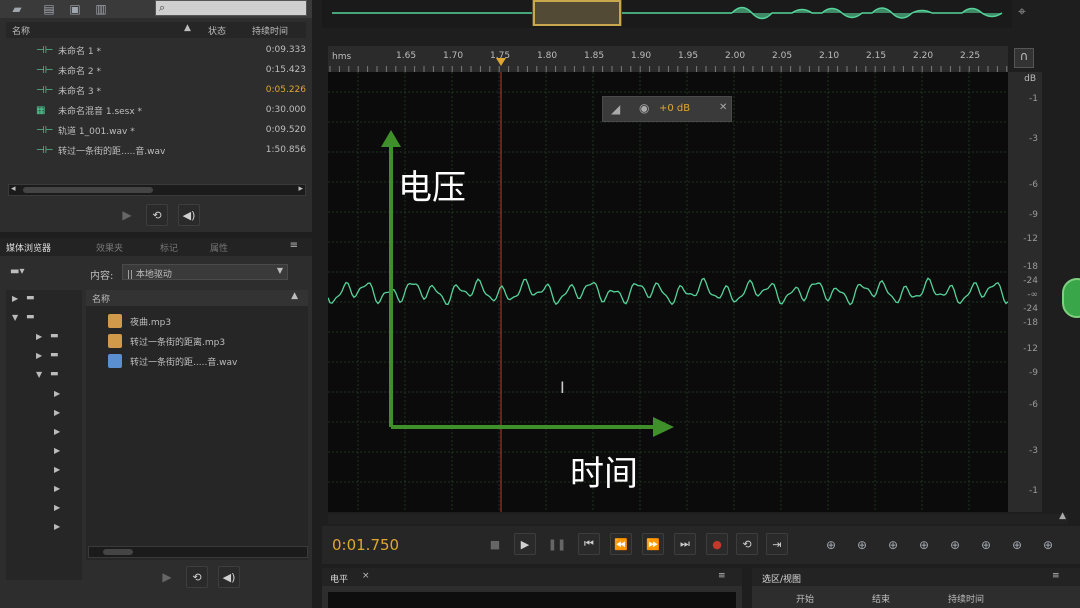  I want to click on tab-1: 效果夹, so click(109, 247).